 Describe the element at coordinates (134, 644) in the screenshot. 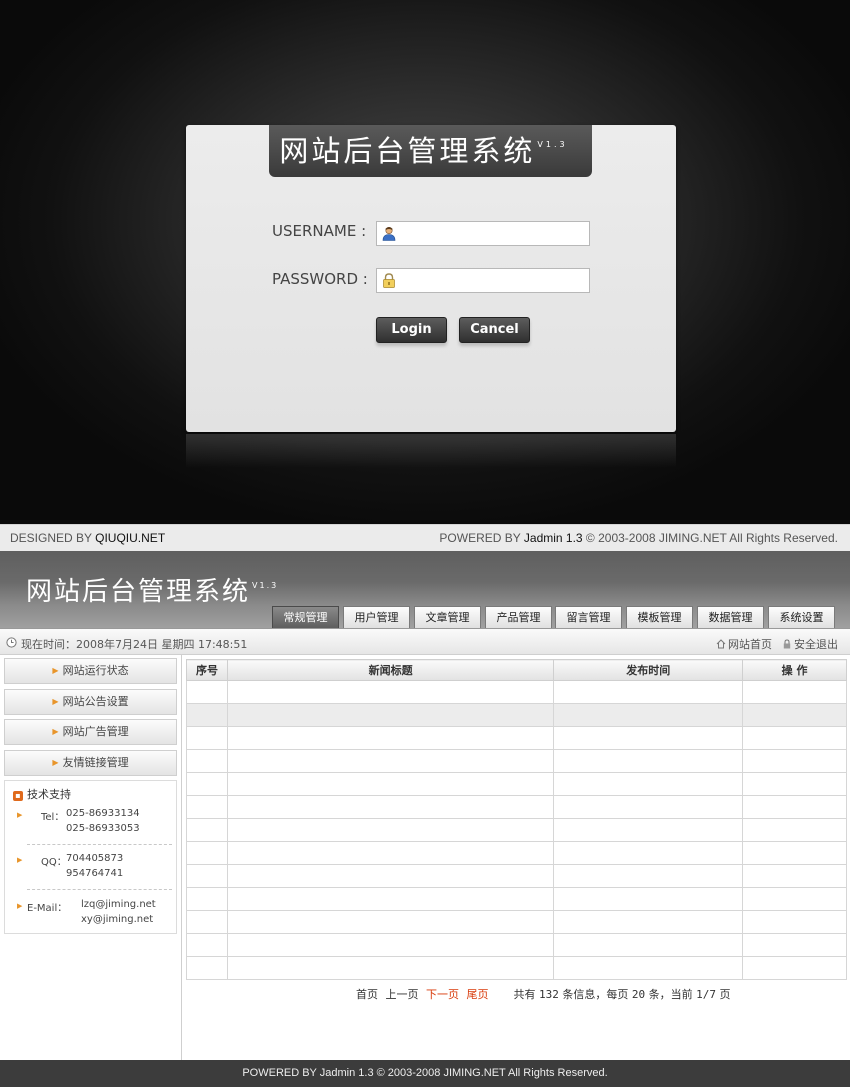

I see `current-time: 现在时间：2008年7月24日 星期四 17:48:51` at that location.